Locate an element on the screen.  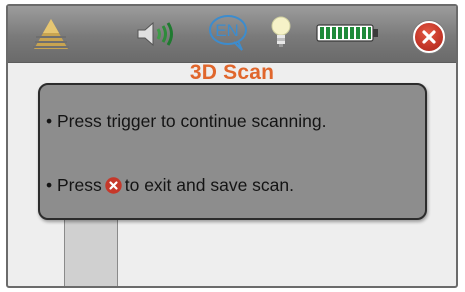
lightbulb-icon is located at coordinates (281, 32).